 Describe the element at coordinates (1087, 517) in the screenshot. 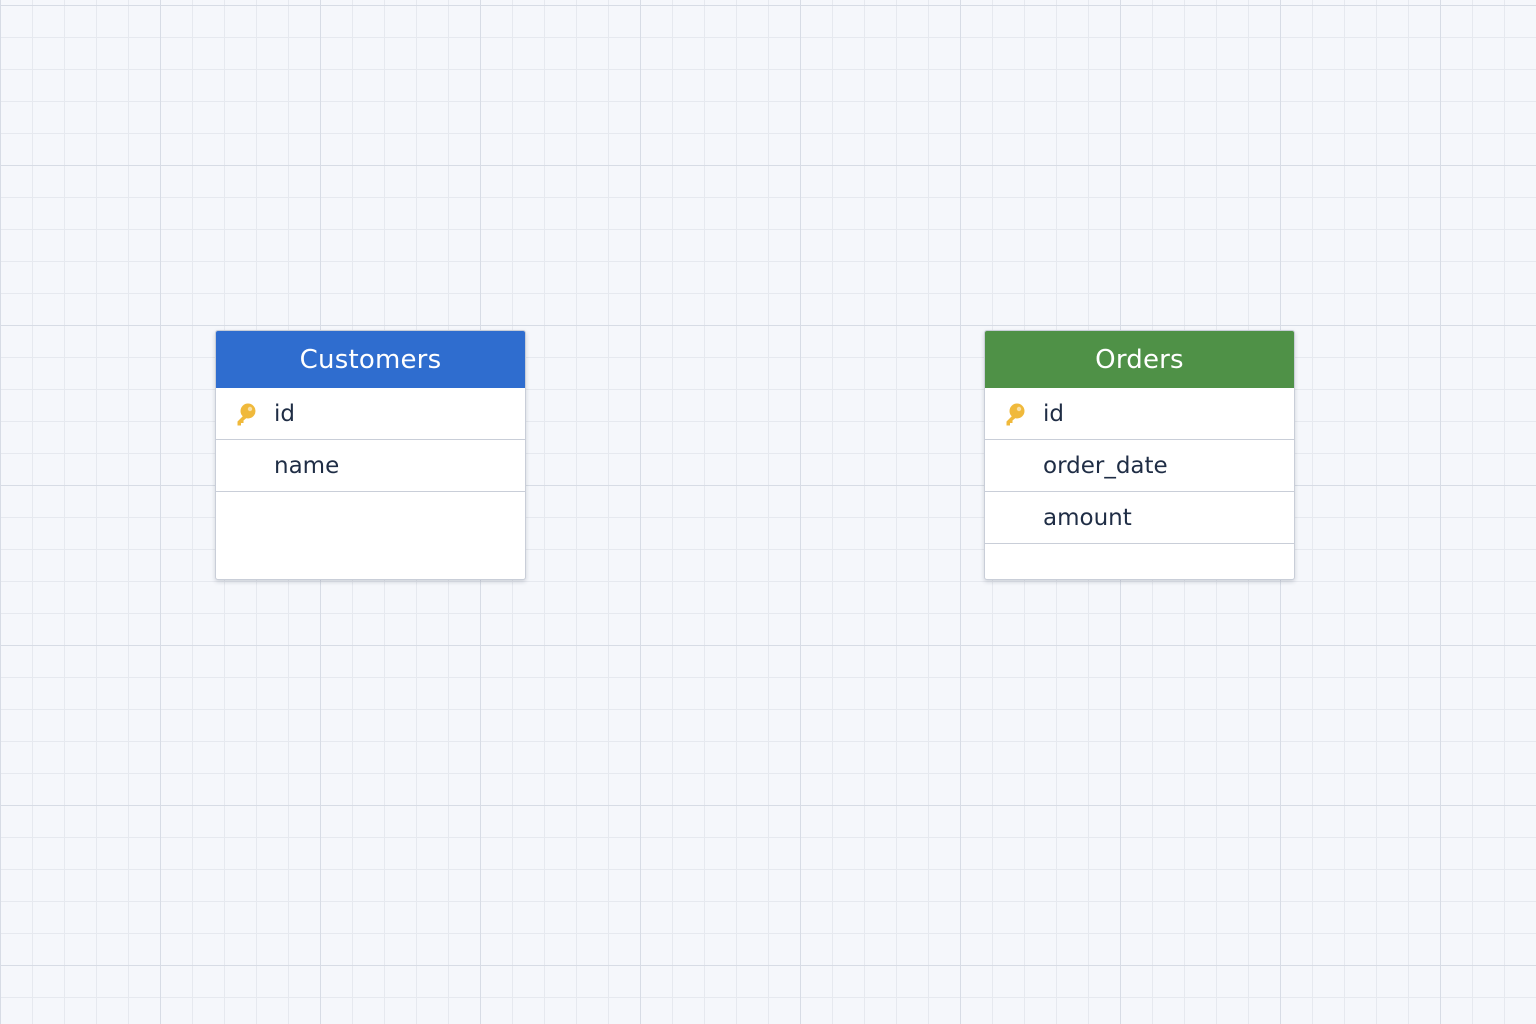

I see `field-name: amount` at that location.